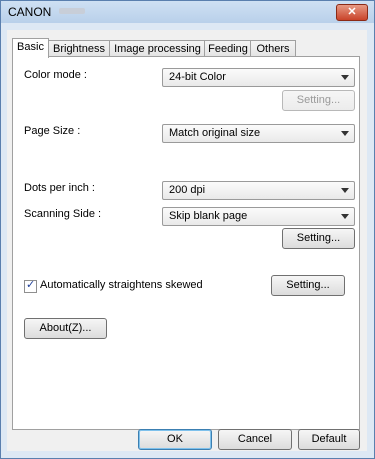 This screenshot has width=375, height=459. What do you see at coordinates (208, 216) in the screenshot?
I see `scanning-side-value: Skip blank page` at bounding box center [208, 216].